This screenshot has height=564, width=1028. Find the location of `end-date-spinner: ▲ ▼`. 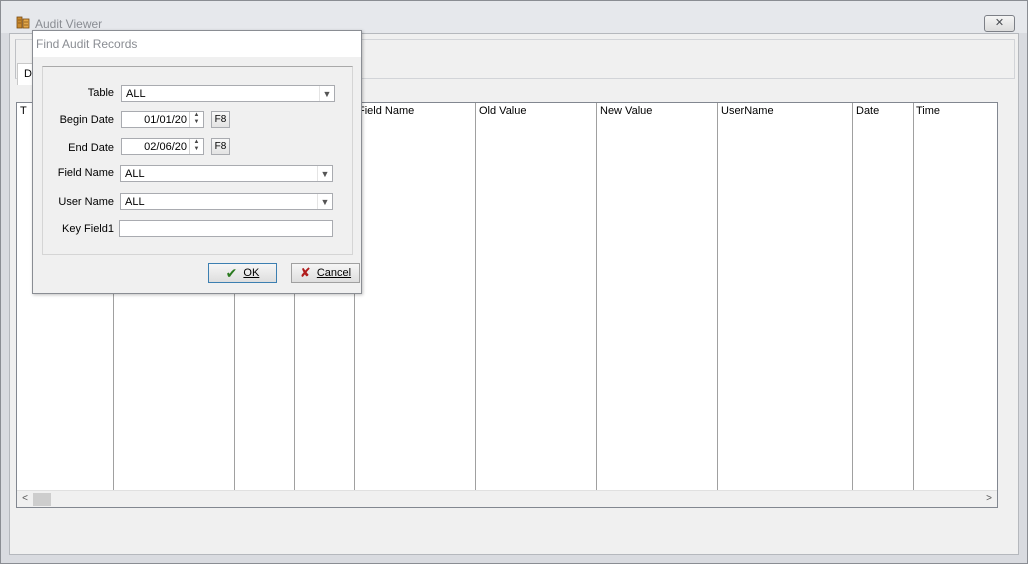

end-date-spinner: ▲ ▼ is located at coordinates (196, 146).